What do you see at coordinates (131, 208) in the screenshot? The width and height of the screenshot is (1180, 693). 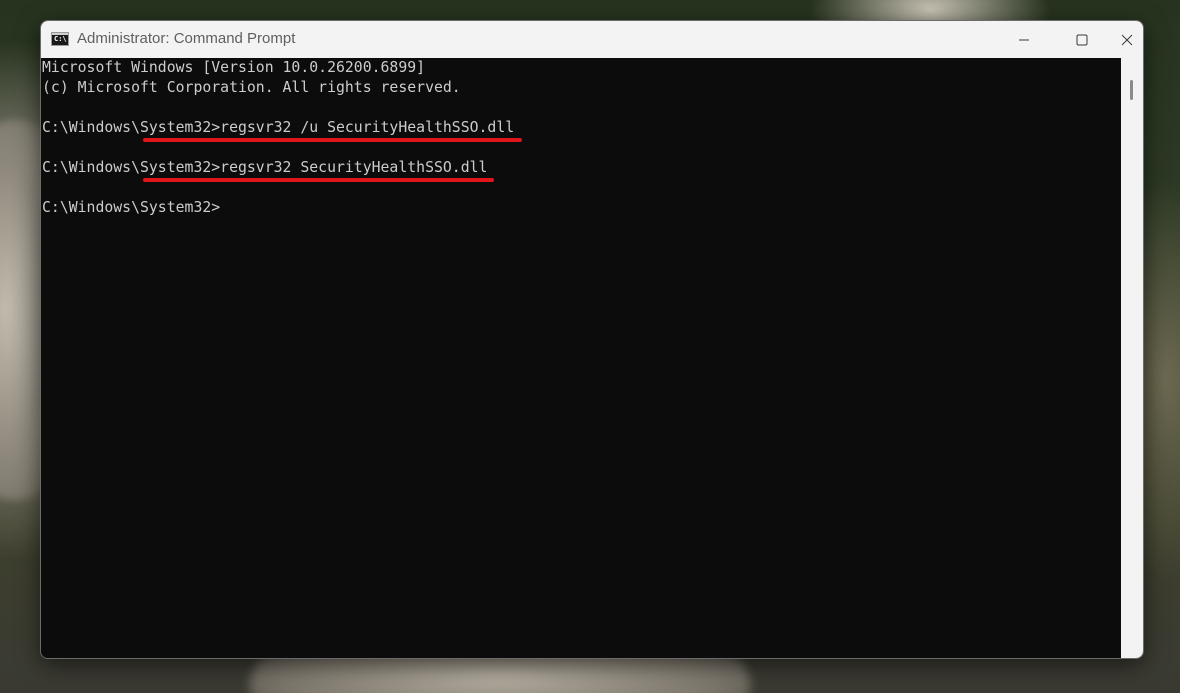 I see `terminal-prompt: C:\Windows\System32>` at bounding box center [131, 208].